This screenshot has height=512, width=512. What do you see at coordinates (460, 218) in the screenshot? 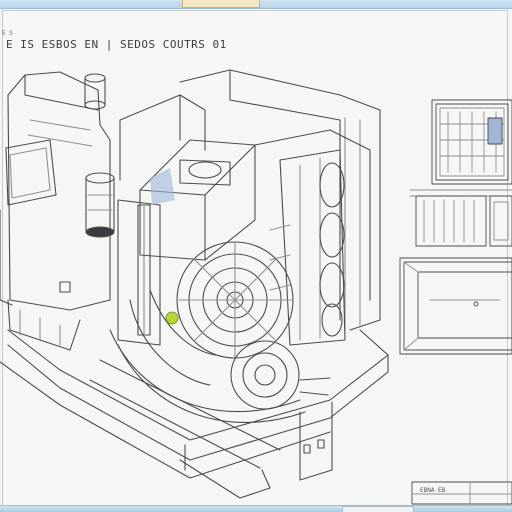
I see `detail-elevation-view` at bounding box center [460, 218].